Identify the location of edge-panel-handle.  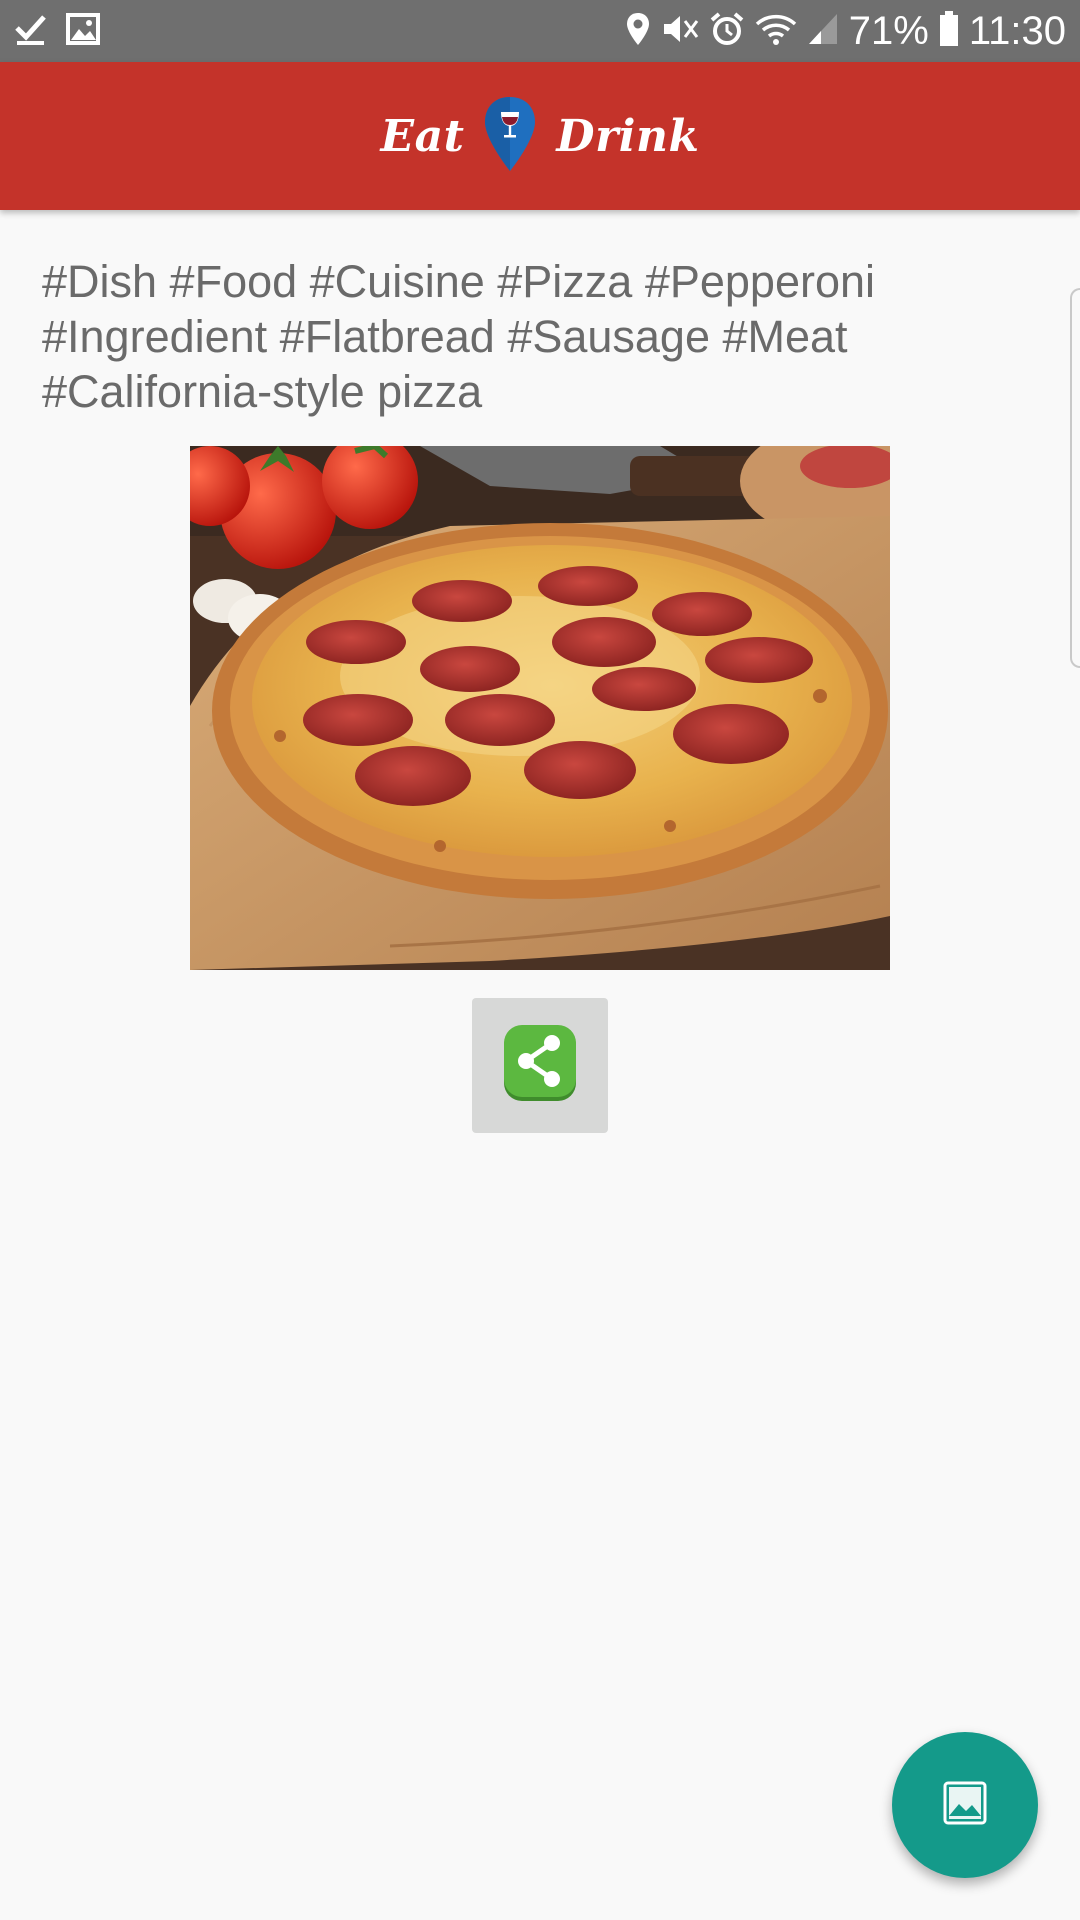
(1075, 478).